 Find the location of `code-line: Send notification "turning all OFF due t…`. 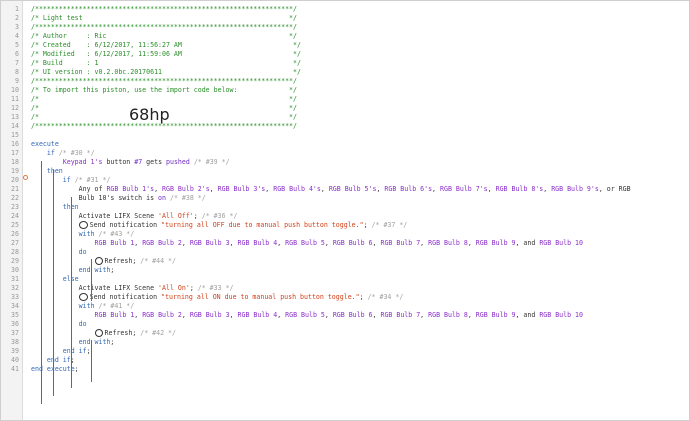

code-line: Send notification "turning all OFF due t… is located at coordinates (219, 225).